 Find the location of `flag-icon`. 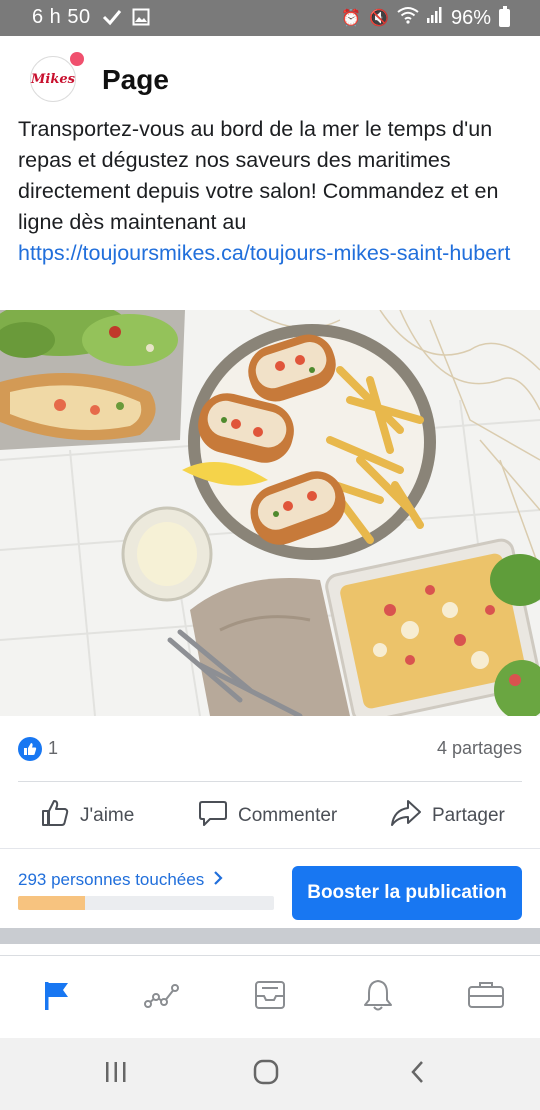

flag-icon is located at coordinates (55, 997).